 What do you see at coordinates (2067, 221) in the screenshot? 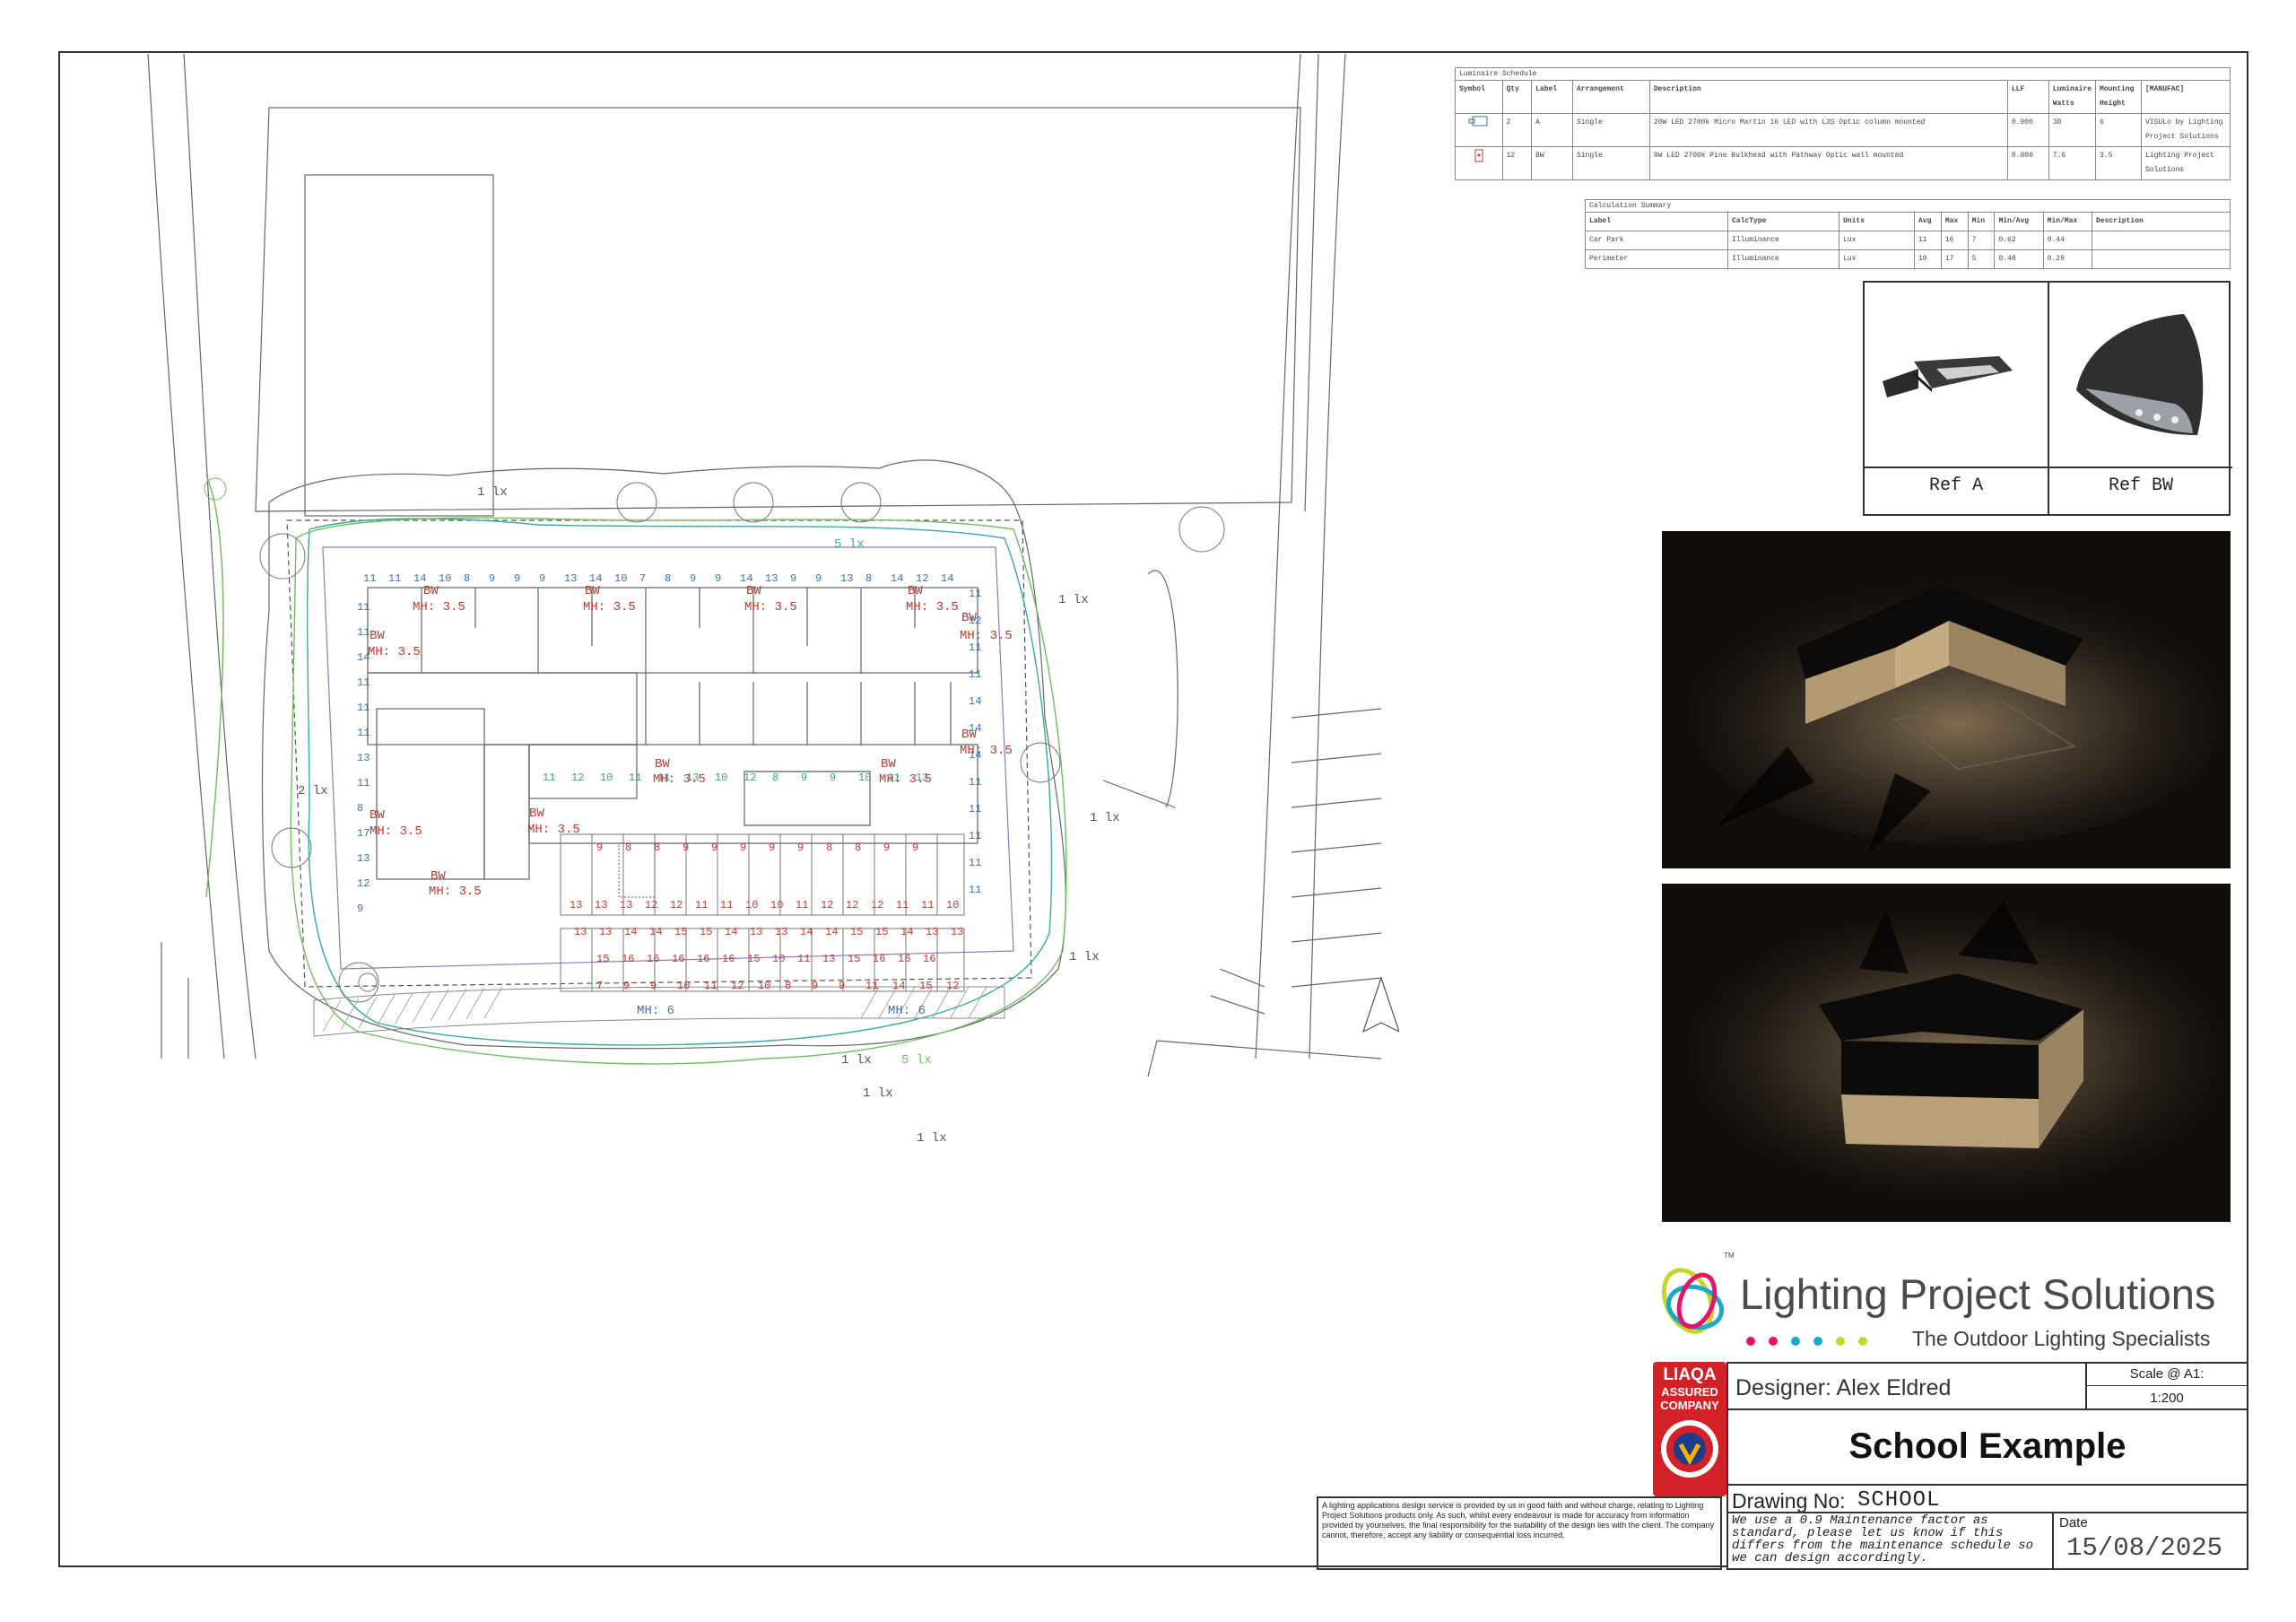
I see `col-header: Min/Max` at bounding box center [2067, 221].